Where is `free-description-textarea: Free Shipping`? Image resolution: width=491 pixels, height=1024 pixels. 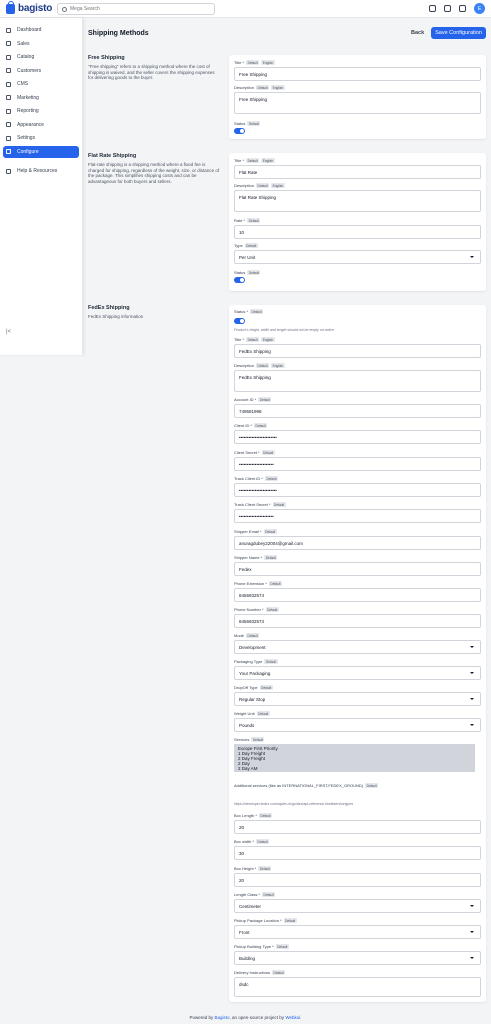
free-description-textarea: Free Shipping is located at coordinates (357, 103).